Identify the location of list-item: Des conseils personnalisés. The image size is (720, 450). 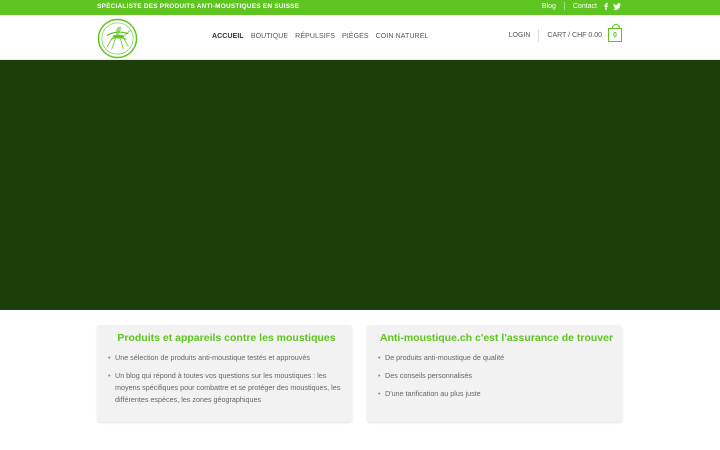
(496, 376).